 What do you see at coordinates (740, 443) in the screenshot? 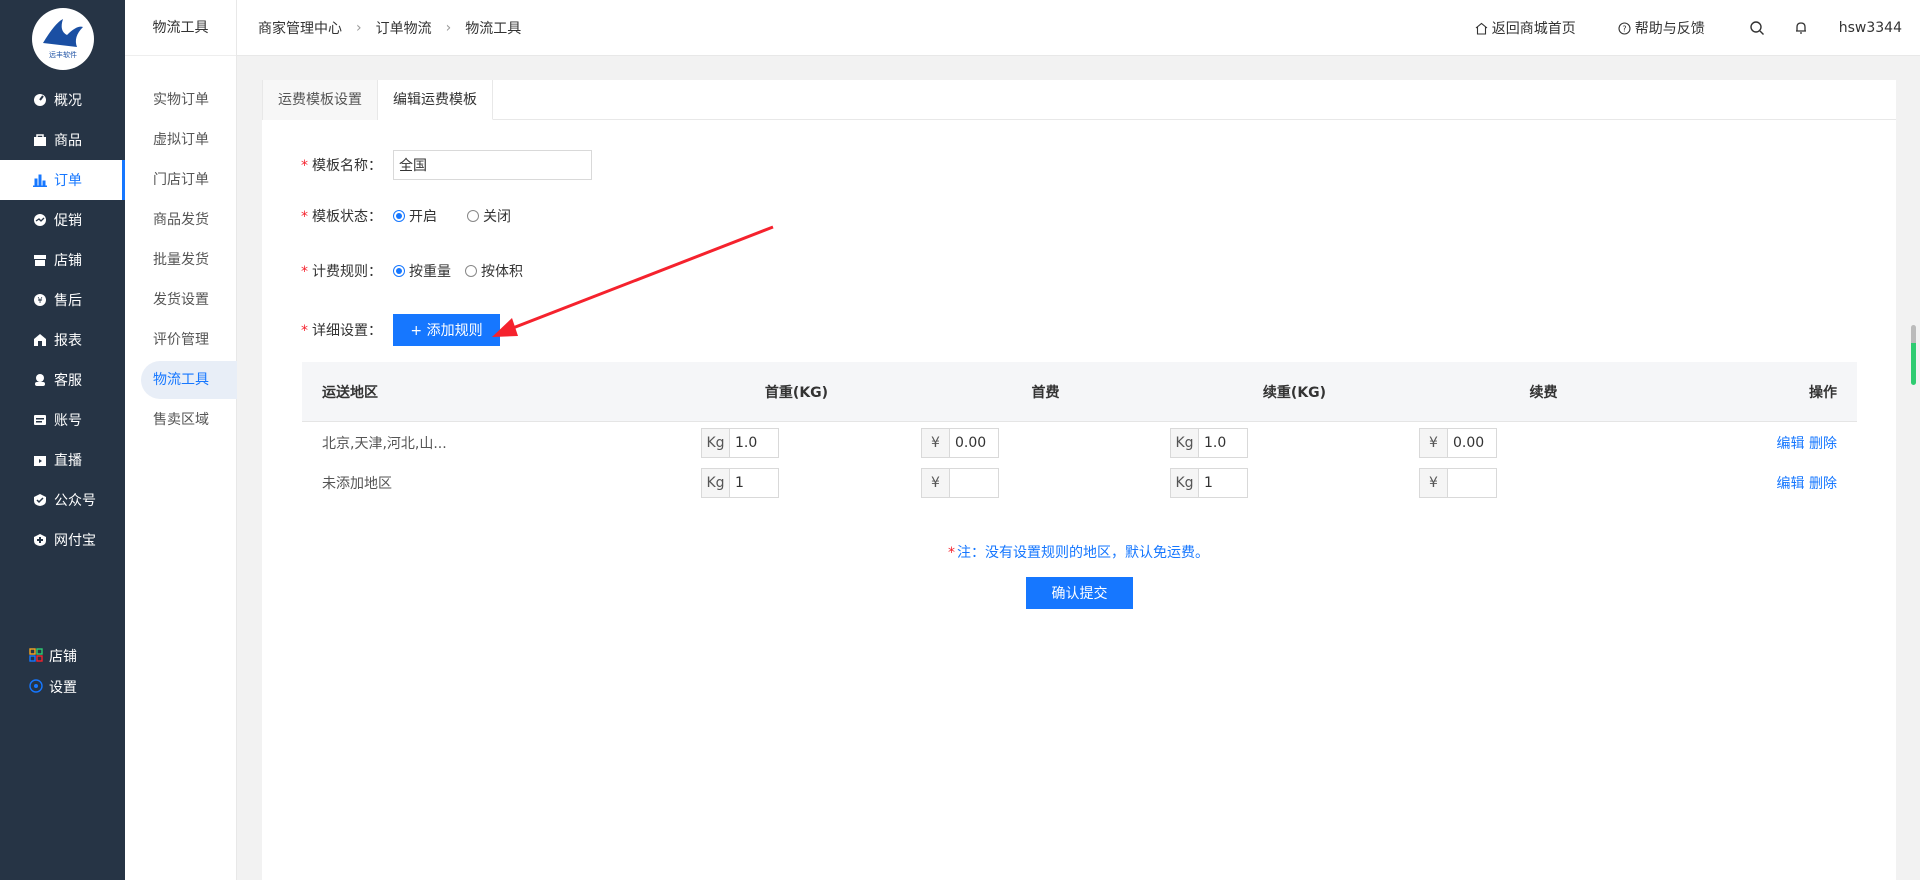
I see `first-weight-input: Kg 1.0` at bounding box center [740, 443].